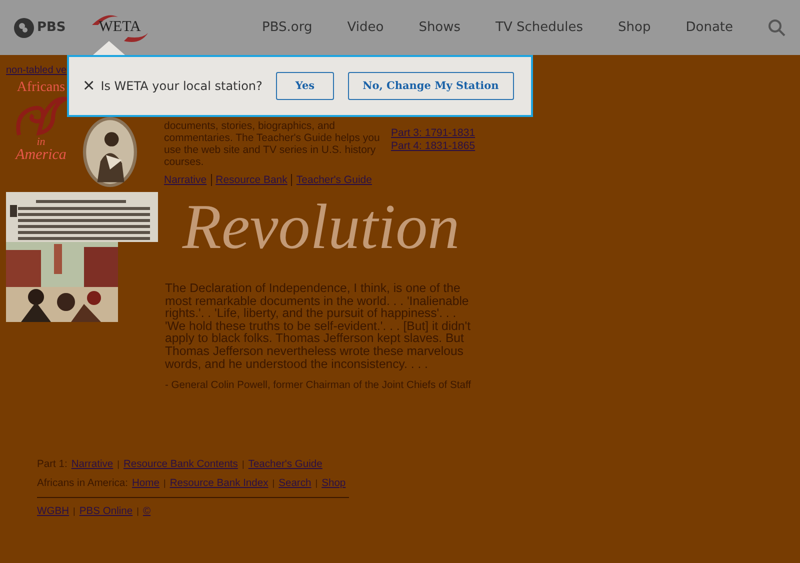  Describe the element at coordinates (318, 386) in the screenshot. I see `attribution-text: - General Colin Powell, former Chairman of the Joint Chiefs of Staff` at that location.